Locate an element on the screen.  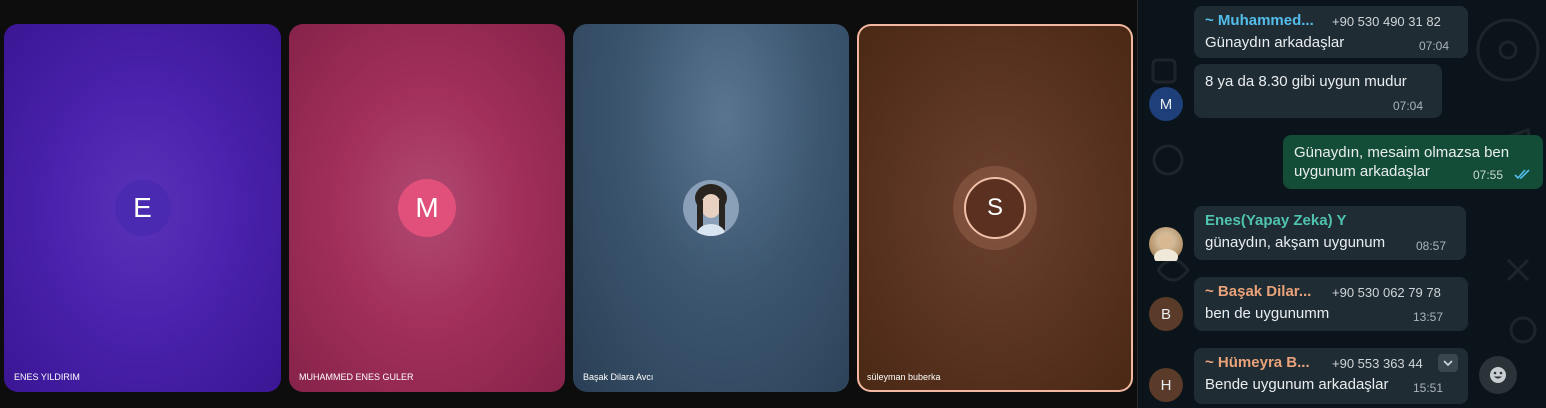
message-text: ben de uygunumm is located at coordinates (1267, 313).